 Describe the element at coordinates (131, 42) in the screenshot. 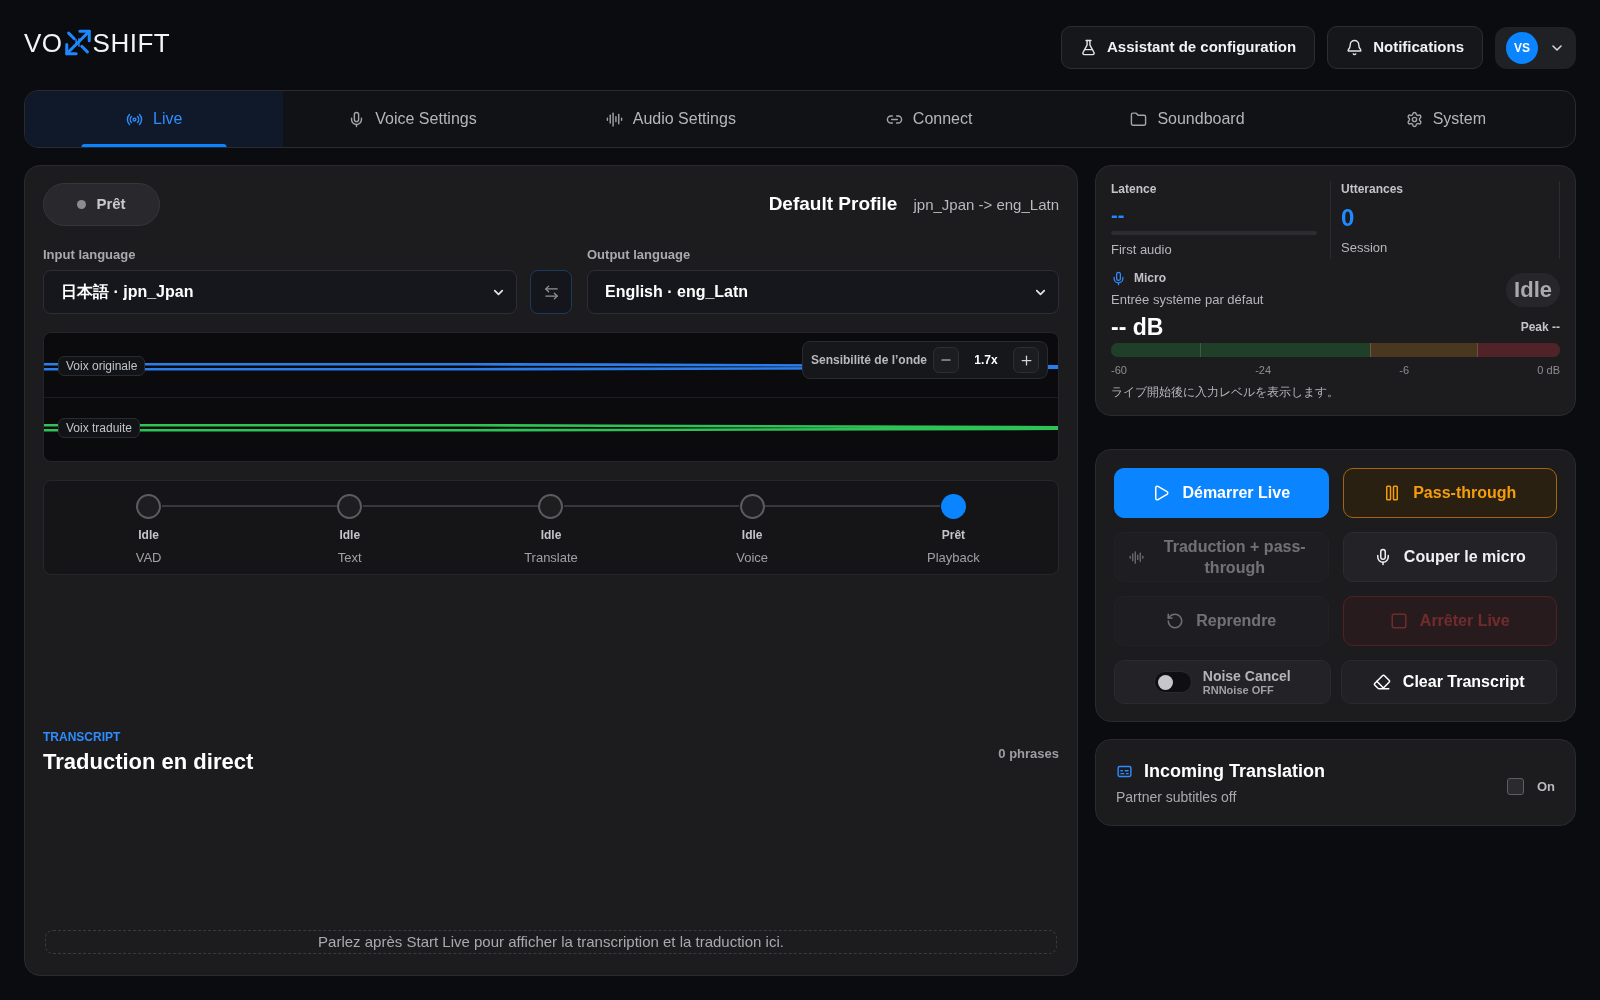

I see `logo-text: SHIFT` at that location.